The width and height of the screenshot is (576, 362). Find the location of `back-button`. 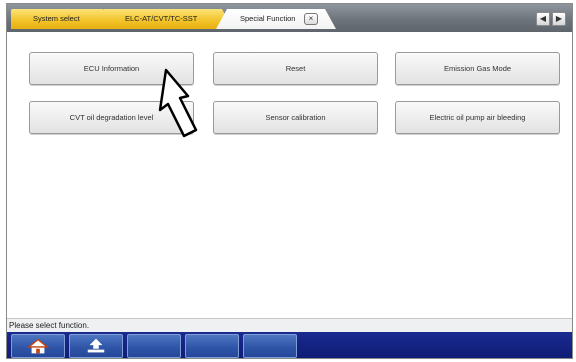

back-button is located at coordinates (96, 346).